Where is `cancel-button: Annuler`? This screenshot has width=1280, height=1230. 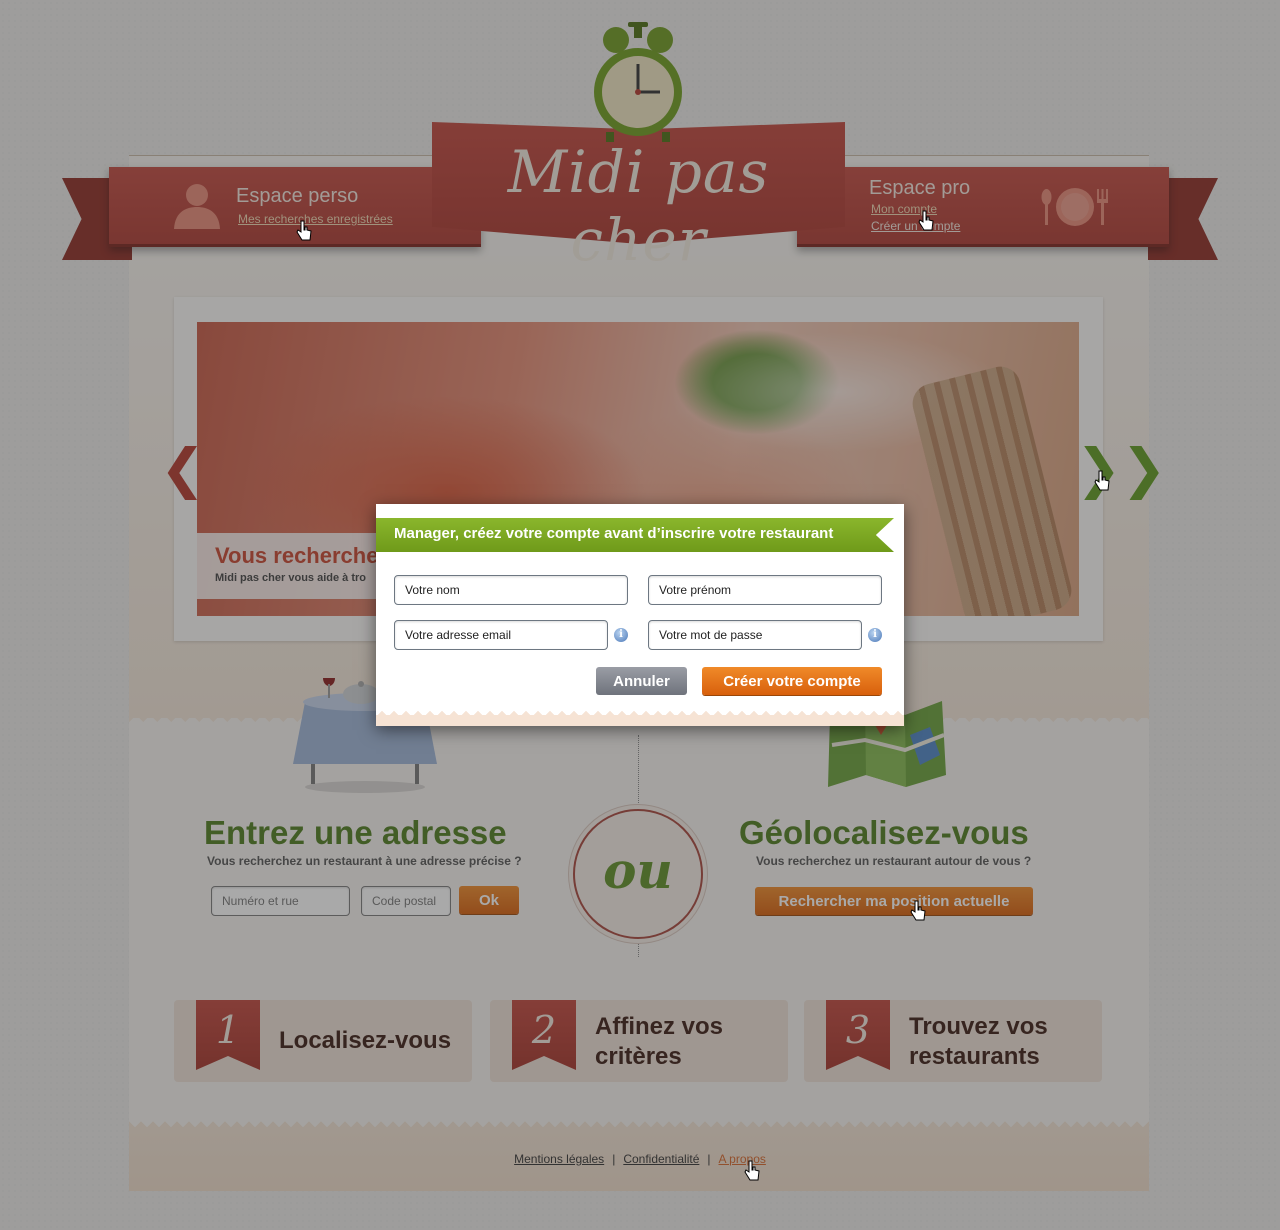 cancel-button: Annuler is located at coordinates (641, 681).